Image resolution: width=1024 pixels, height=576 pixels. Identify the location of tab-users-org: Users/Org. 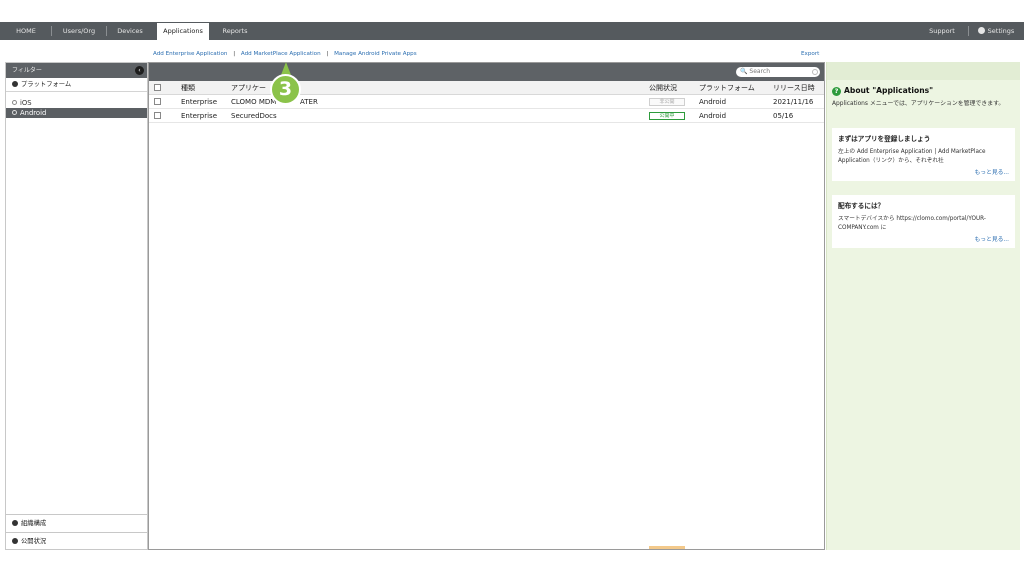
(79, 31).